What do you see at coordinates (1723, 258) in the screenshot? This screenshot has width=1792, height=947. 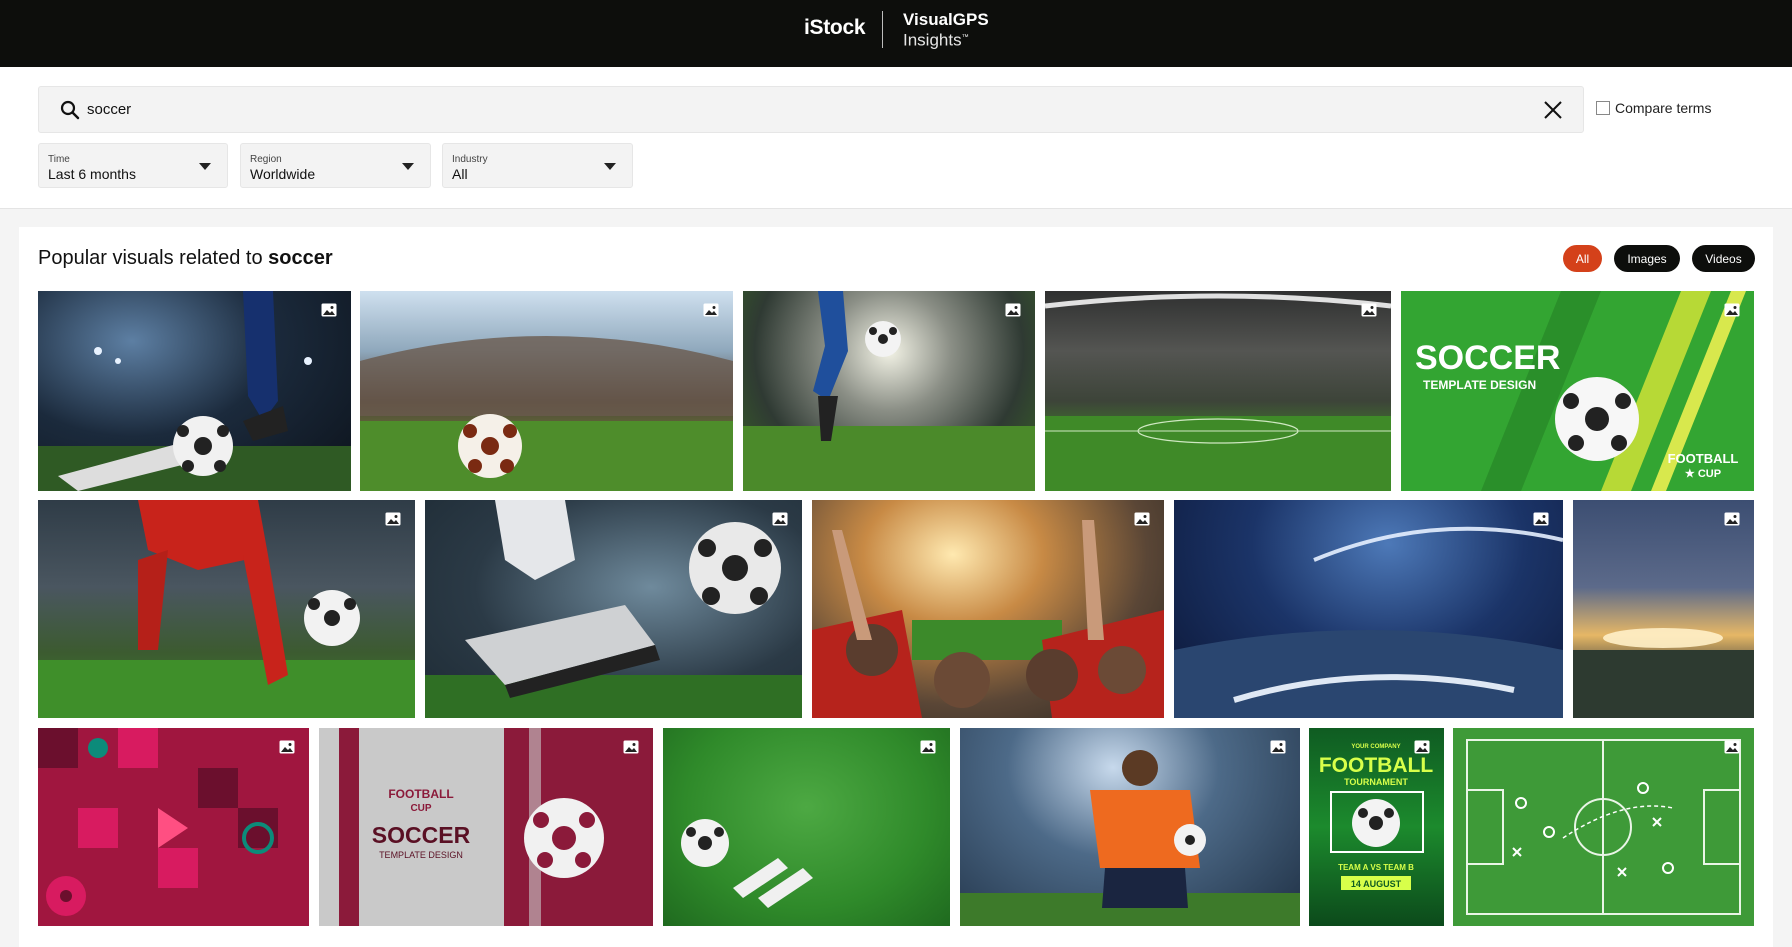 I see `tab-videos: Videos` at bounding box center [1723, 258].